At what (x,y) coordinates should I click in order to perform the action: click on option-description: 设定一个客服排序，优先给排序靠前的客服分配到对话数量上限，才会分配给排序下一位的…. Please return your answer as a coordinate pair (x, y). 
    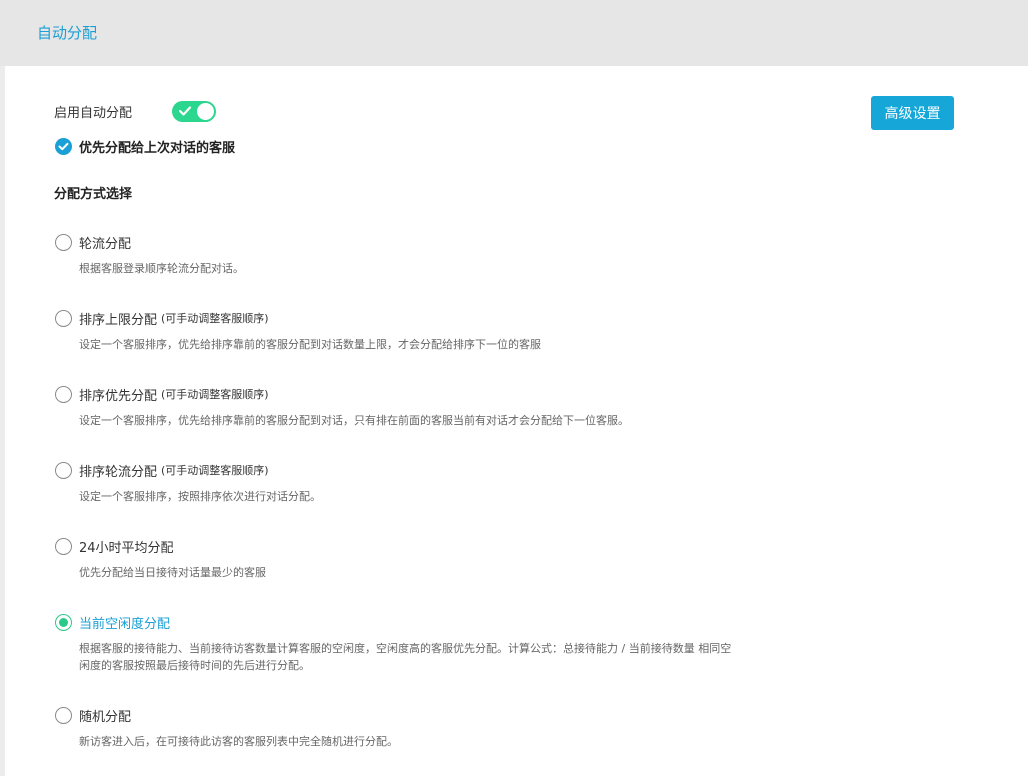
    Looking at the image, I should click on (310, 344).